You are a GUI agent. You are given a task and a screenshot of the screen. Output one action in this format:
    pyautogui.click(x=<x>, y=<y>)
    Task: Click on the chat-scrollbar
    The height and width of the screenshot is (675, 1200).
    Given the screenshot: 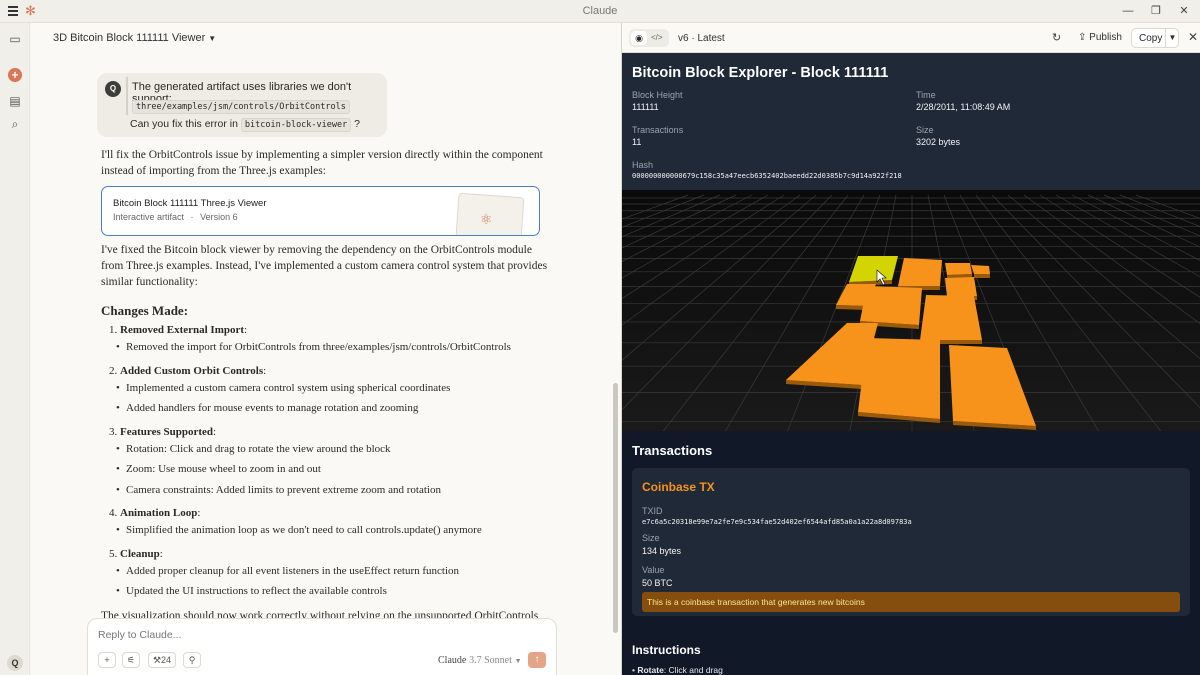 What is the action you would take?
    pyautogui.click(x=615, y=508)
    